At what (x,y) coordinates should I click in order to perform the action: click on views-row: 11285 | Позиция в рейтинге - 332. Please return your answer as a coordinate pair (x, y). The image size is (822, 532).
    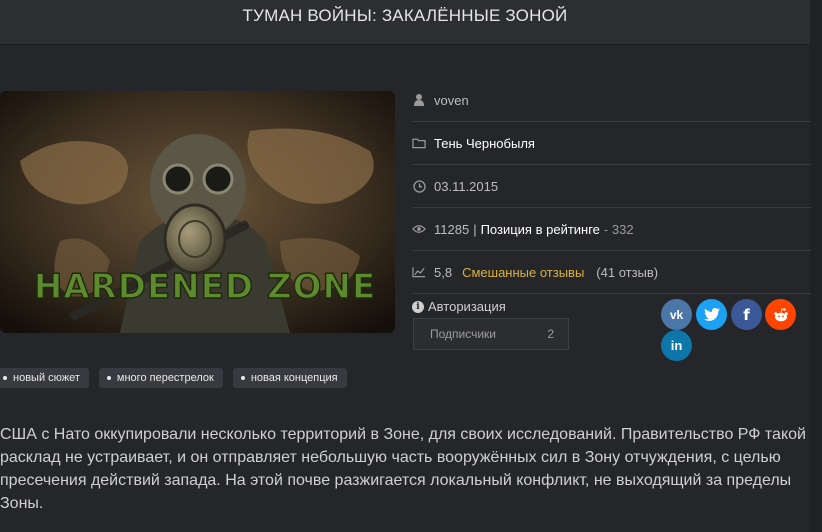
    Looking at the image, I should click on (611, 229).